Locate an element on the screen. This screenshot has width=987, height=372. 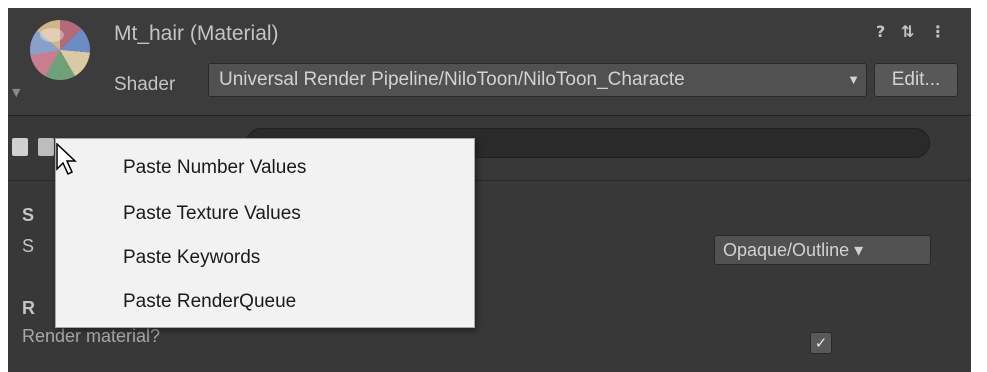
chevron-down-icon: ▼ is located at coordinates (853, 79).